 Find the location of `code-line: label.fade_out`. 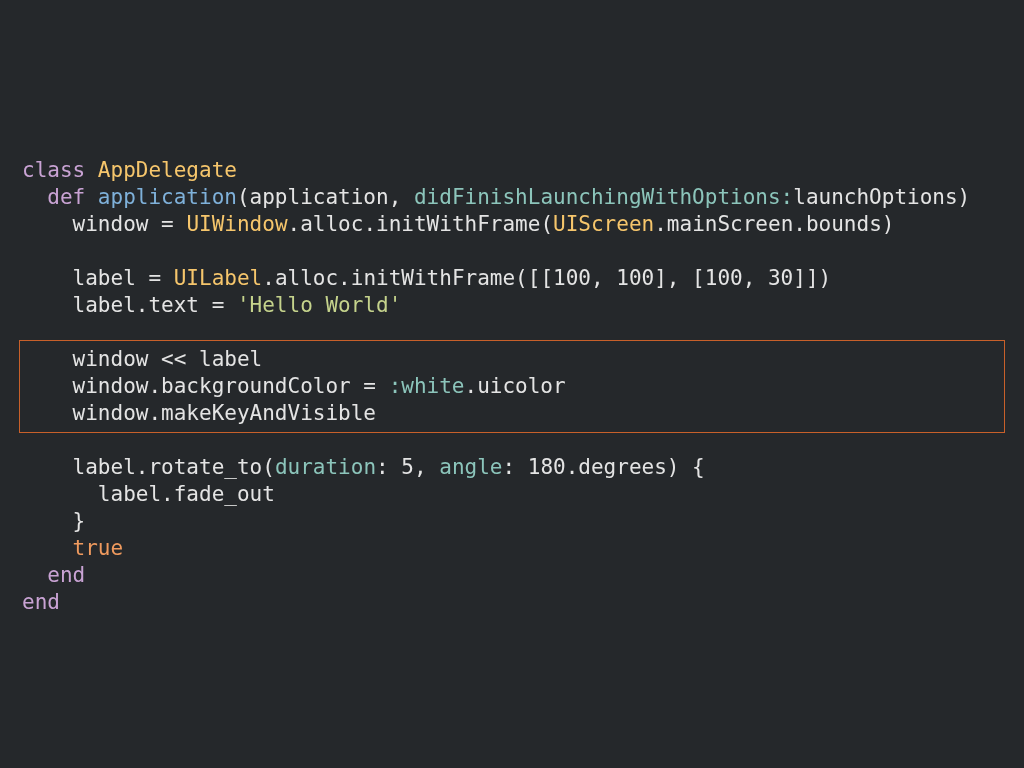

code-line: label.fade_out is located at coordinates (185, 494).